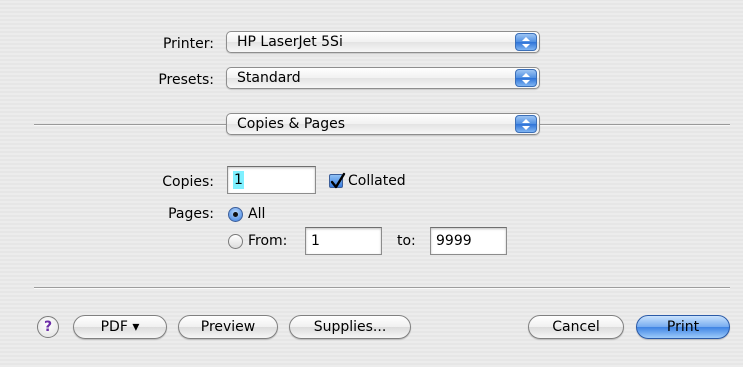  I want to click on pages-to-label: to:, so click(406, 241).